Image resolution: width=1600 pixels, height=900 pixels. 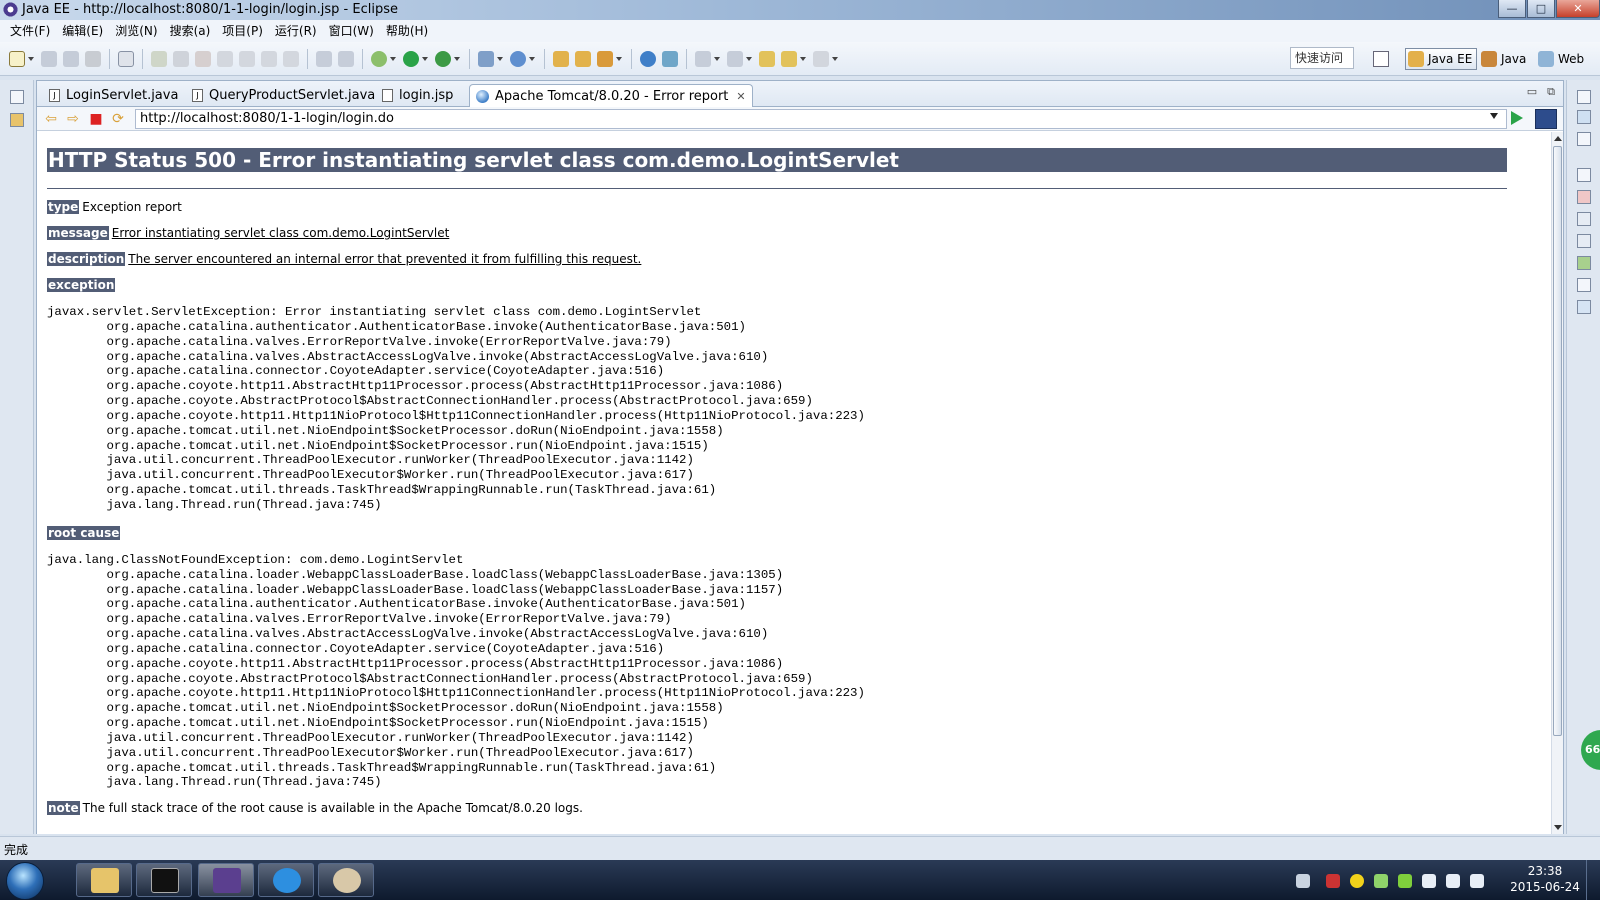 I want to click on markers-icon, so click(x=1584, y=197).